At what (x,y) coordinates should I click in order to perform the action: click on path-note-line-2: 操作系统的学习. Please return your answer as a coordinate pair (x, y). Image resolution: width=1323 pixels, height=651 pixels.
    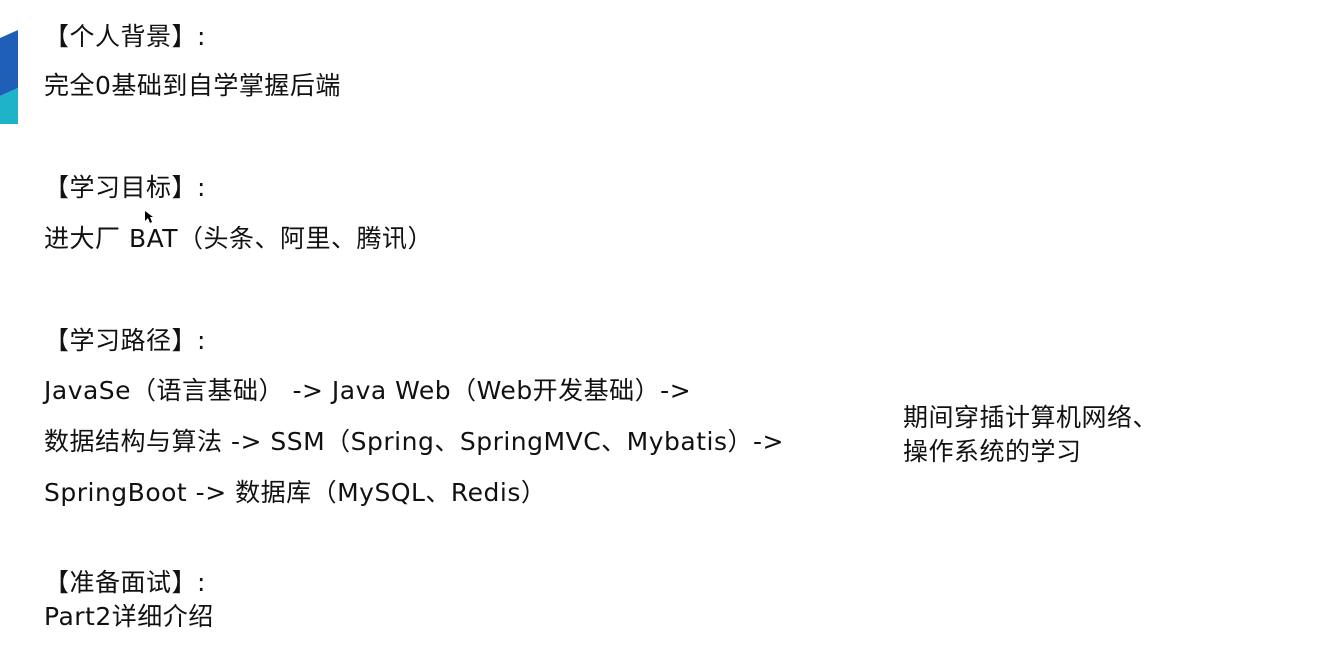
    Looking at the image, I should click on (992, 451).